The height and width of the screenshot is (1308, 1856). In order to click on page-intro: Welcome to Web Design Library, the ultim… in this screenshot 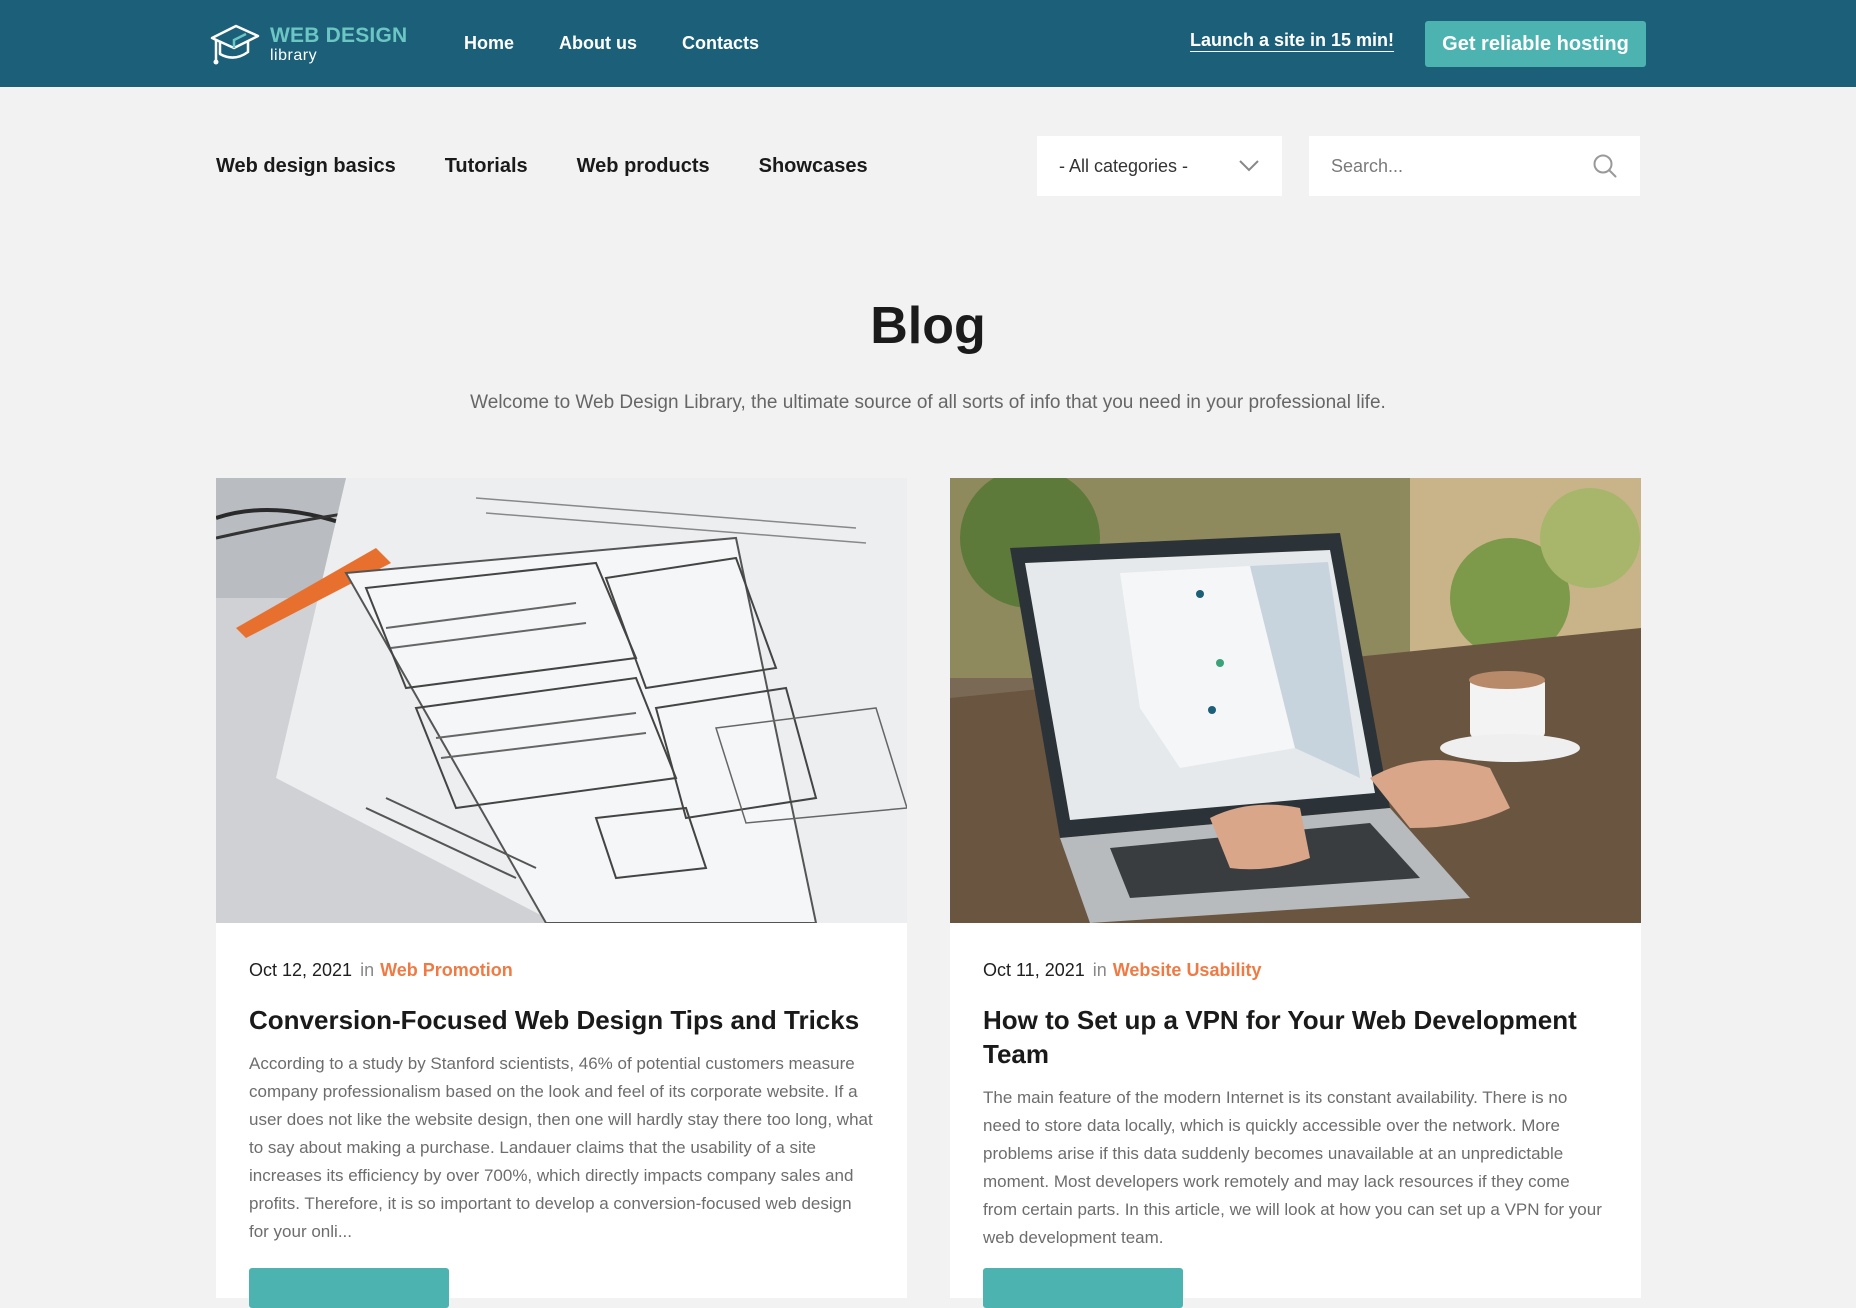, I will do `click(928, 402)`.